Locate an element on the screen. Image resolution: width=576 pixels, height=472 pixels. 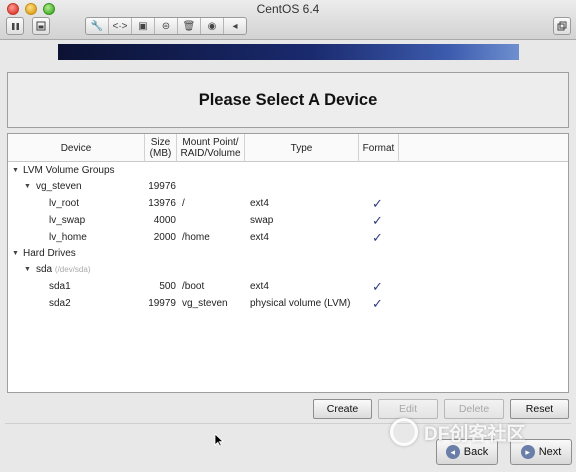
table-row: lv_swap 4000 swap ✓ is located at coordinates (288, 221).